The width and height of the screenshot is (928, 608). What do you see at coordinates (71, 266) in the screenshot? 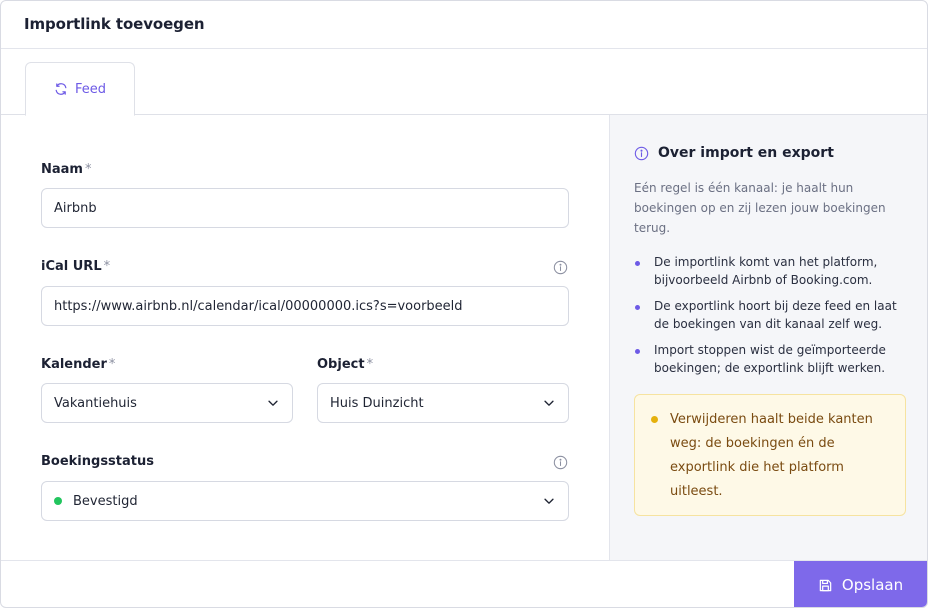
I see `ical-label-text: iCal URL` at bounding box center [71, 266].